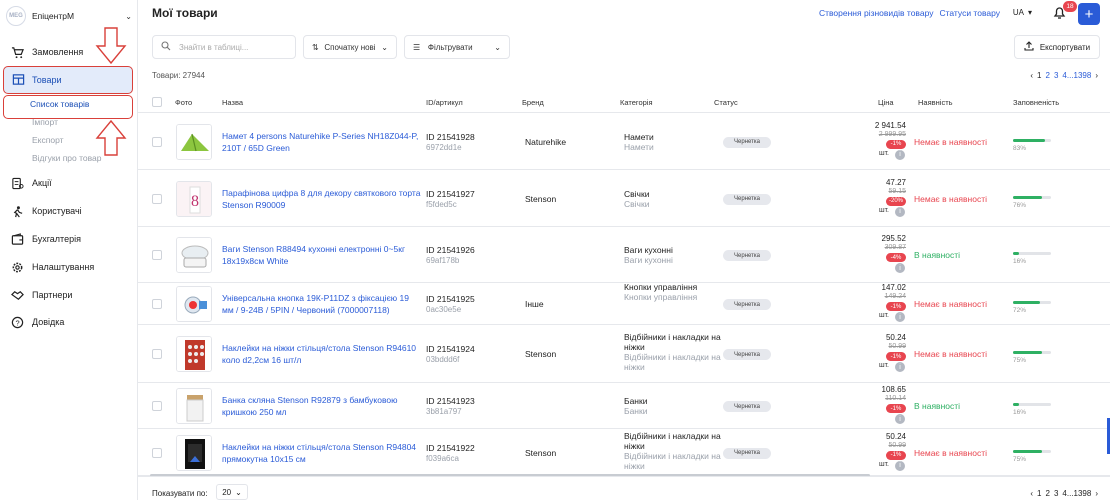  Describe the element at coordinates (48, 140) in the screenshot. I see `sidebar-sub-export: Експорт` at that location.